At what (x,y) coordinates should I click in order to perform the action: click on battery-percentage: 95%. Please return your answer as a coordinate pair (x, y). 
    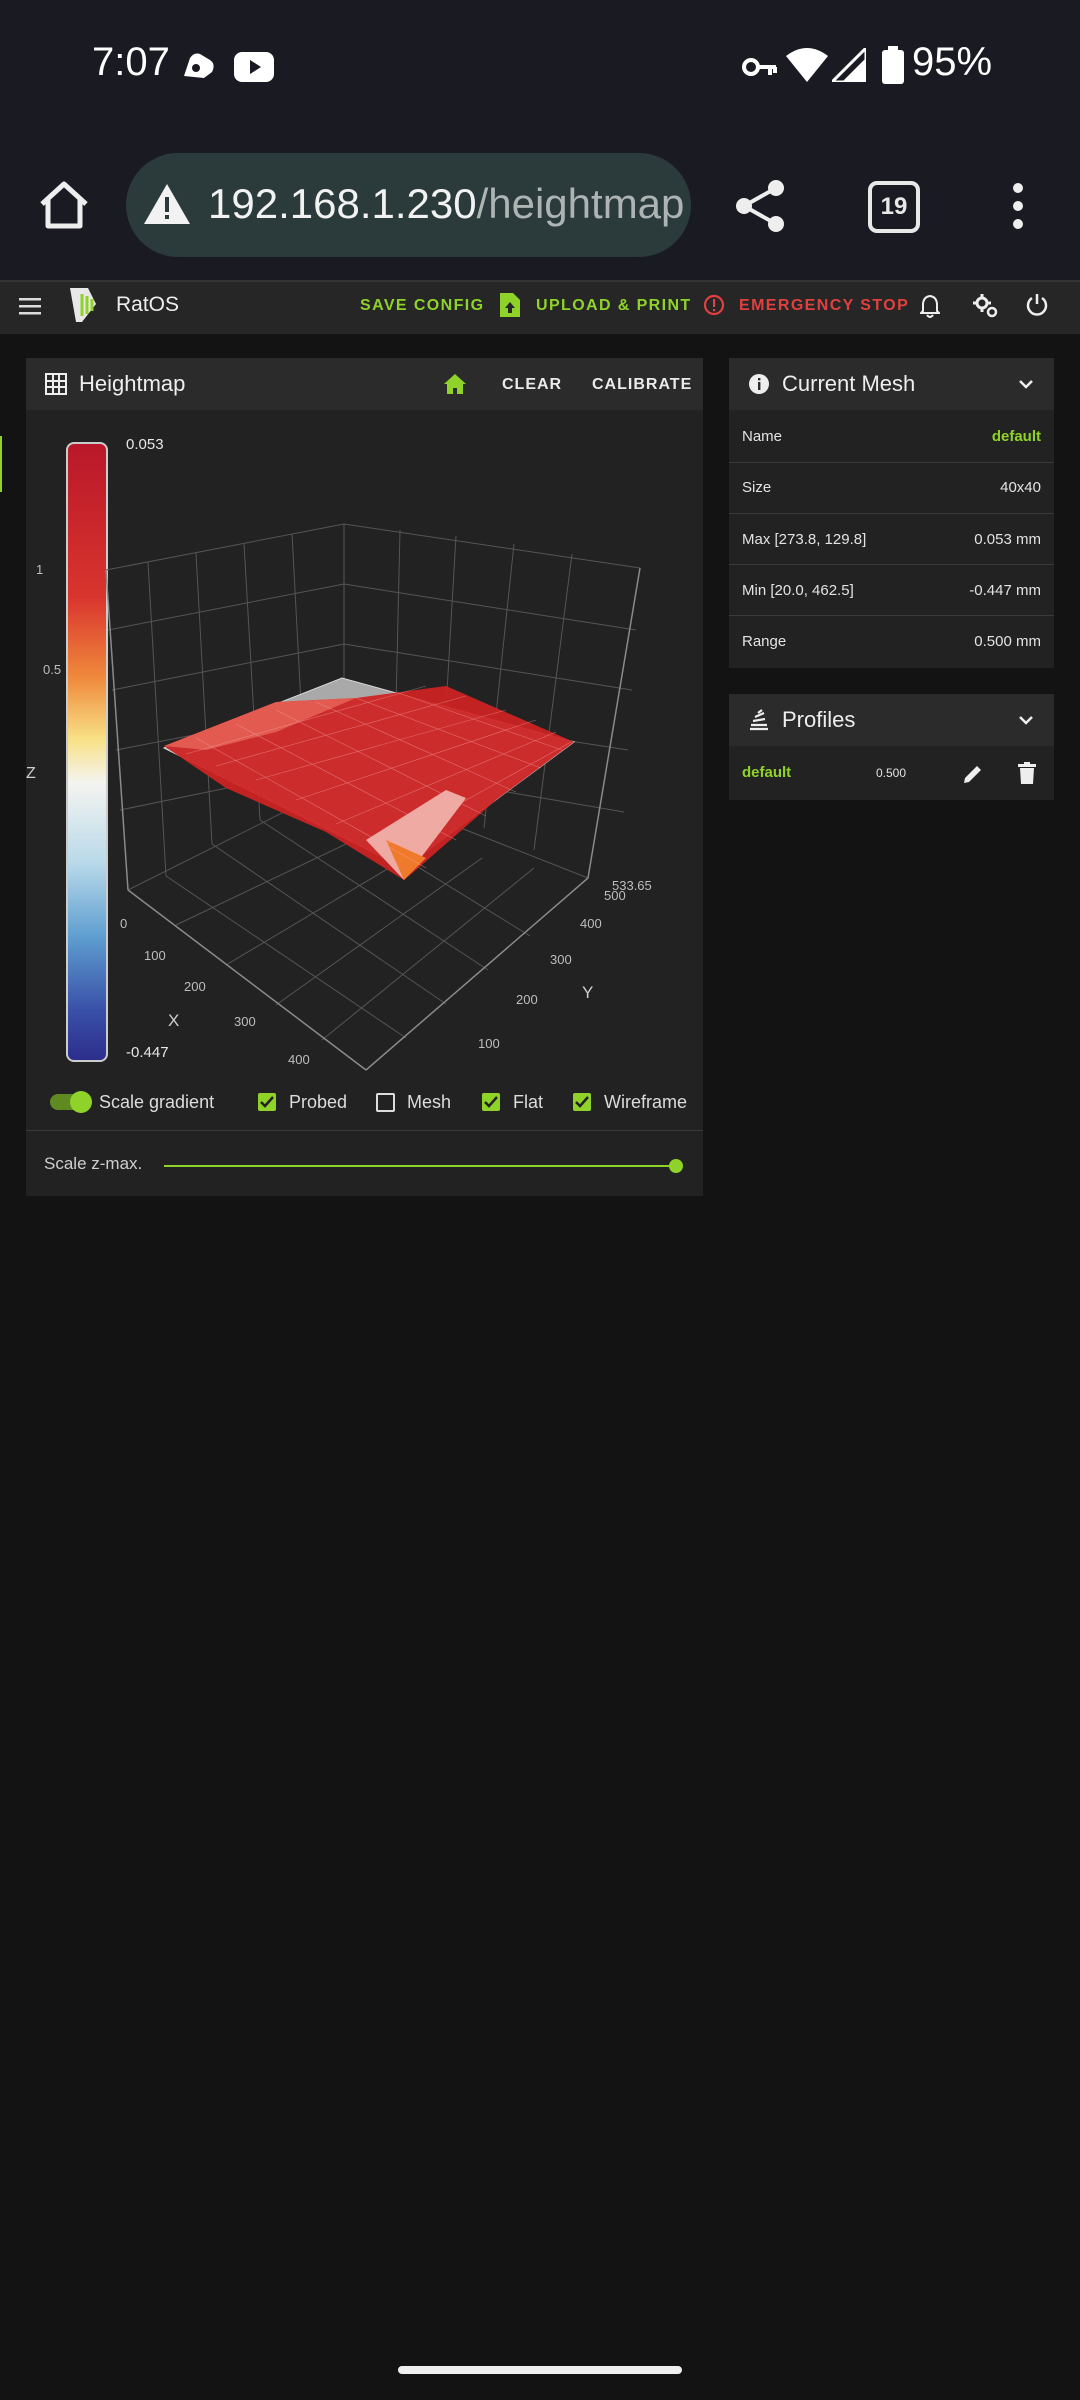
    Looking at the image, I should click on (952, 62).